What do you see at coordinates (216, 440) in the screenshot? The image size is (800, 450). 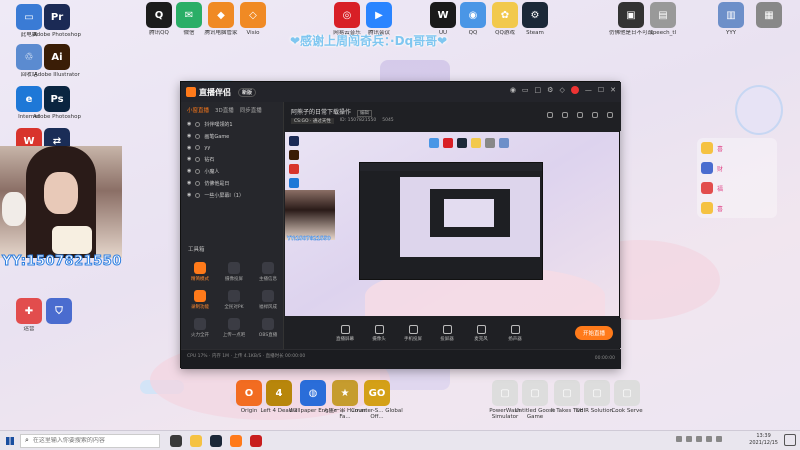 I see `steam-icon` at bounding box center [216, 440].